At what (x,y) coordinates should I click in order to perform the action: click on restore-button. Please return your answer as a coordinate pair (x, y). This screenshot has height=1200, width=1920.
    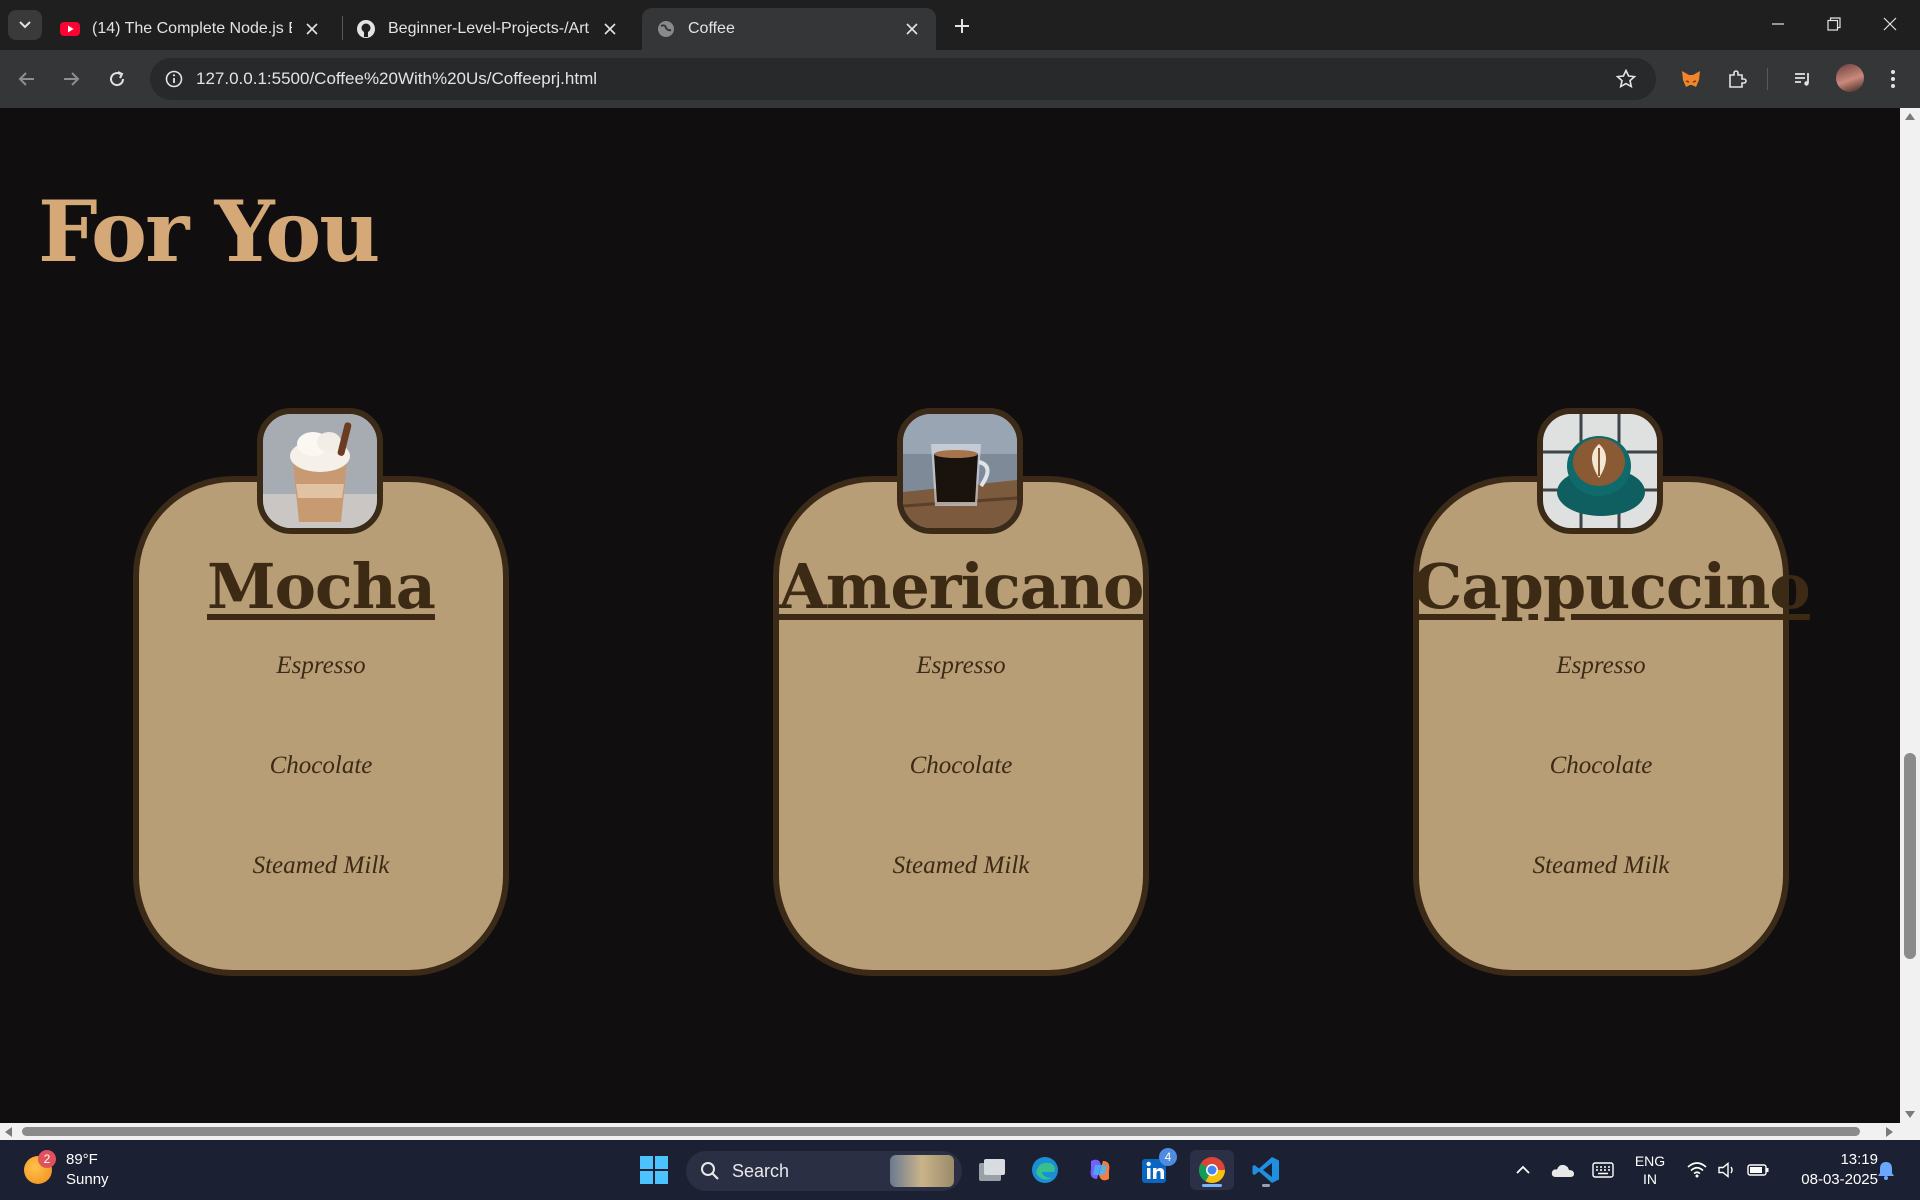
    Looking at the image, I should click on (1834, 24).